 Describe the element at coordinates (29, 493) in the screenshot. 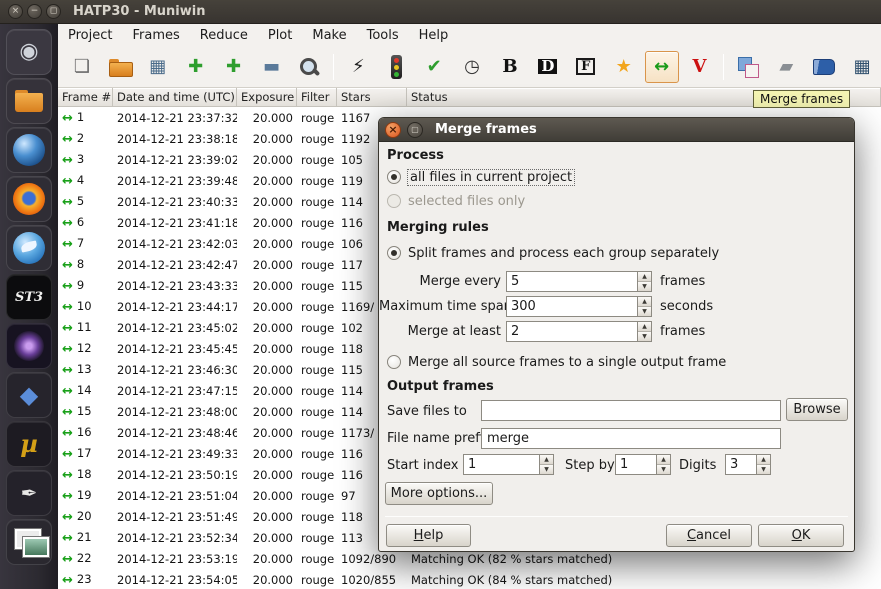

I see `pen-launcher: ✒` at that location.